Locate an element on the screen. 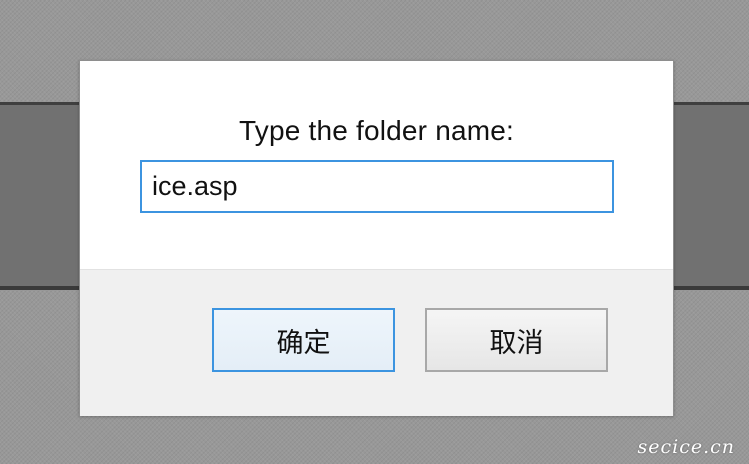 This screenshot has height=464, width=749. ok-button: 确定 is located at coordinates (303, 340).